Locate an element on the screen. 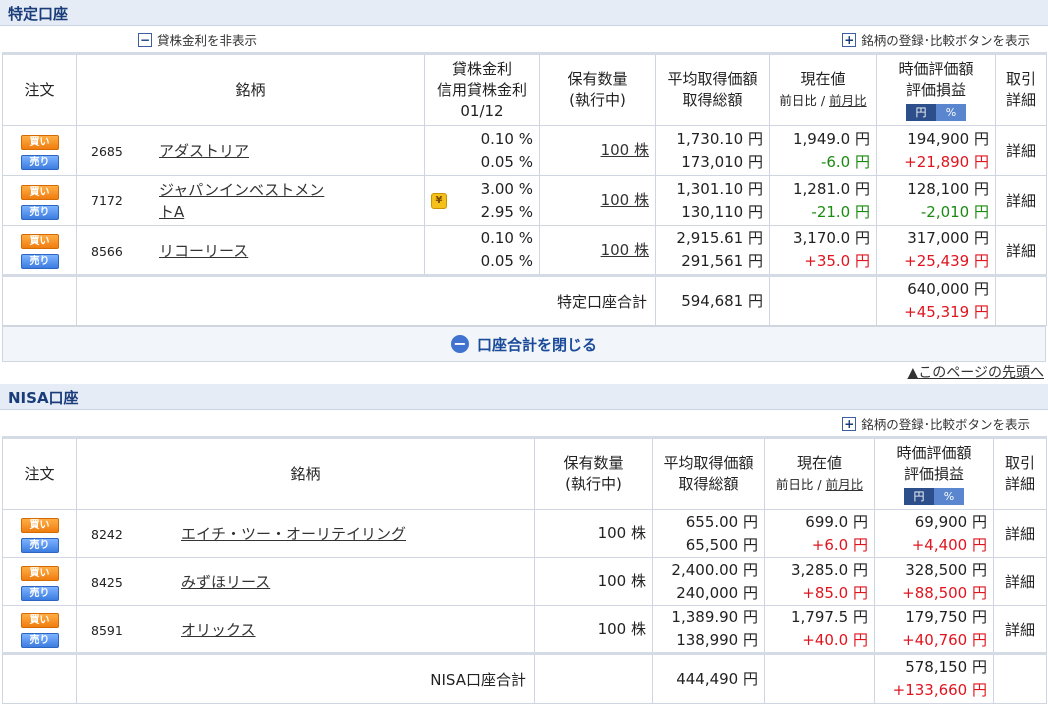  profit-loss: +88,500 円 is located at coordinates (944, 592).